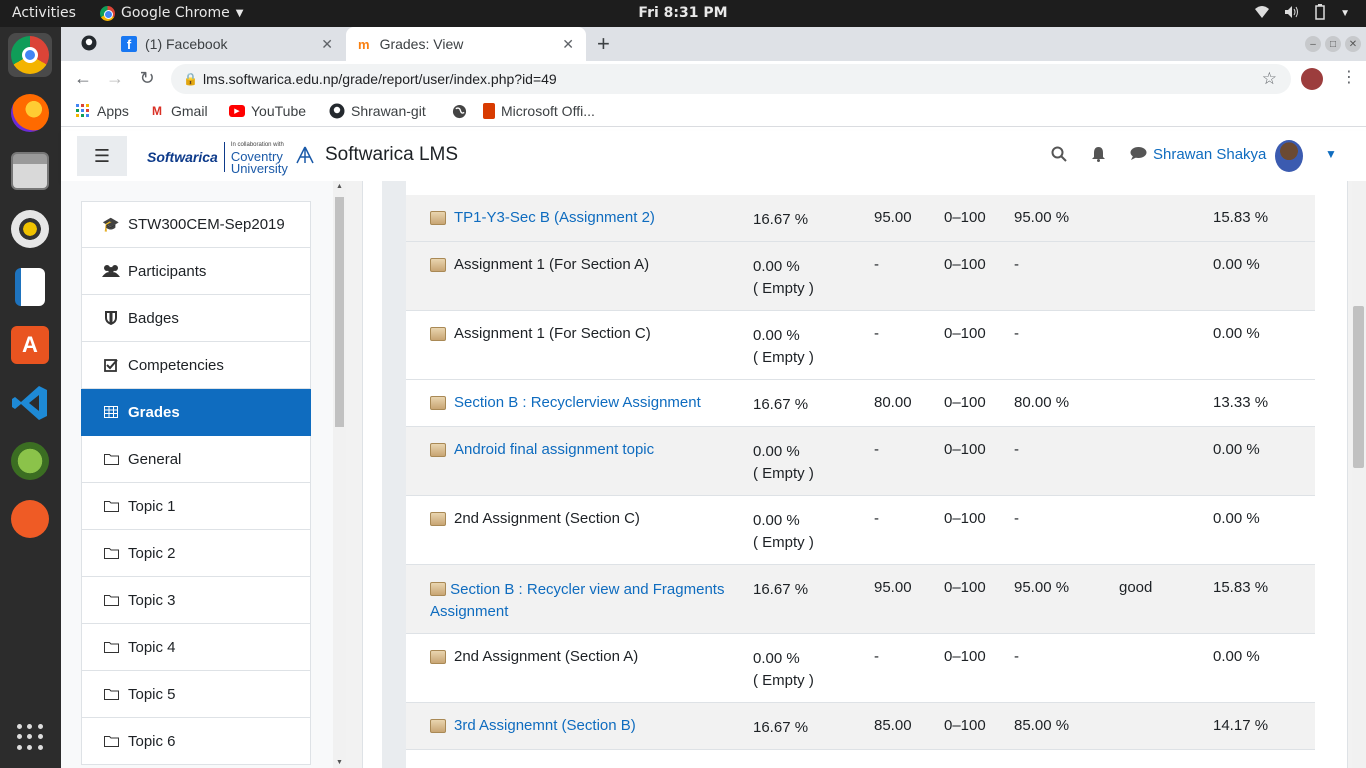 This screenshot has height=768, width=1366. What do you see at coordinates (30, 519) in the screenshot?
I see `dock-postman` at bounding box center [30, 519].